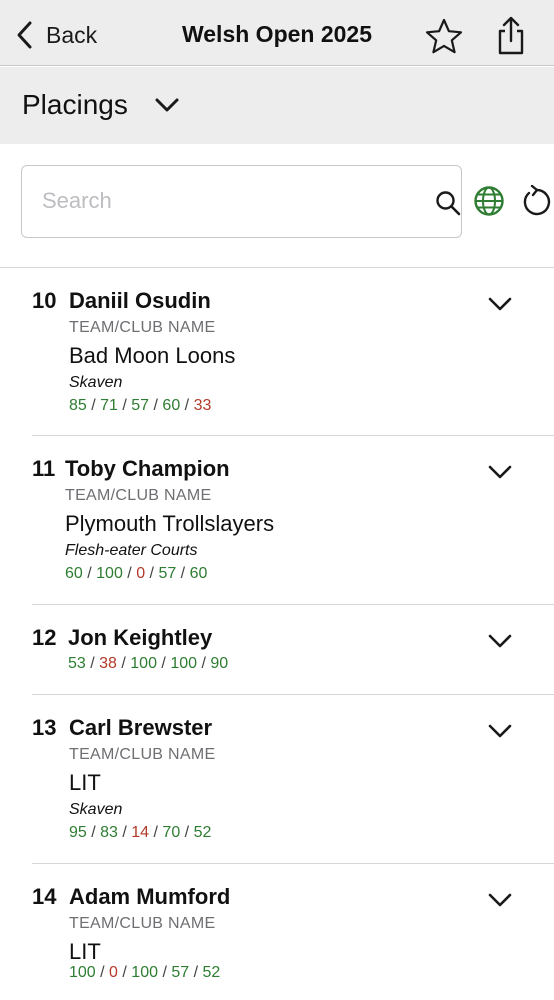 The width and height of the screenshot is (554, 1000). Describe the element at coordinates (150, 896) in the screenshot. I see `player-name: Adam Mumford` at that location.